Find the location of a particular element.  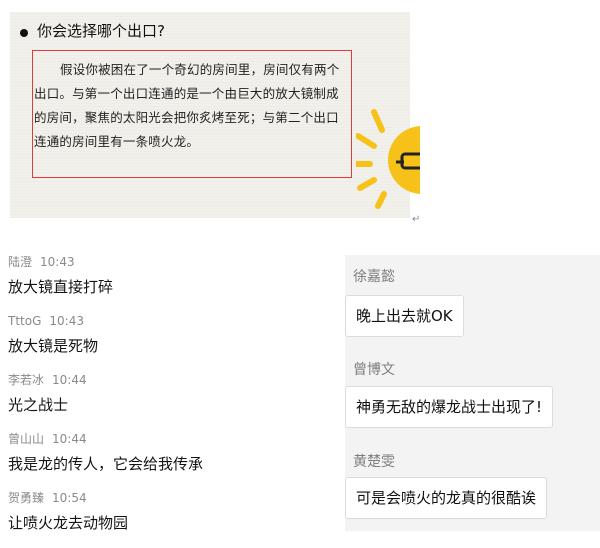

return-mark: ↵ is located at coordinates (416, 219).